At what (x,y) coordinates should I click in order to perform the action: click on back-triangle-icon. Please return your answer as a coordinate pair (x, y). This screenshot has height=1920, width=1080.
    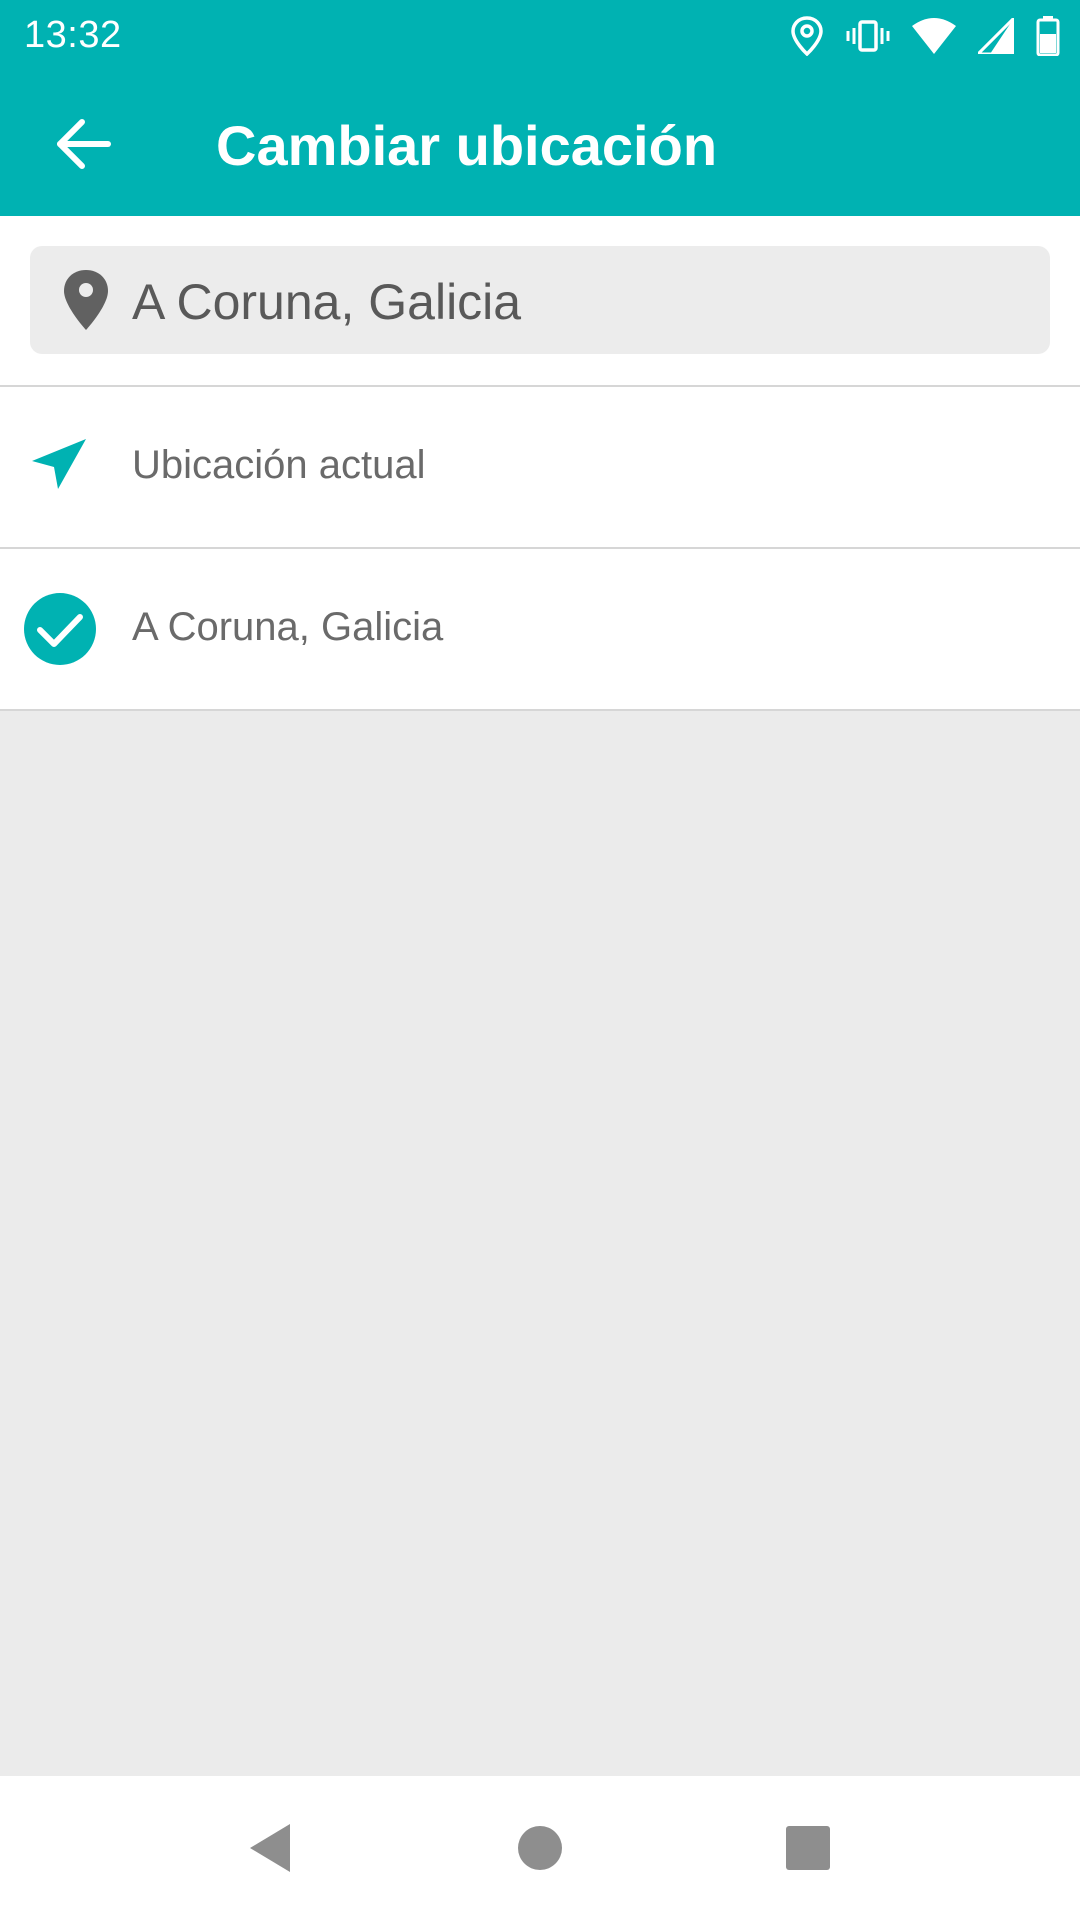
    Looking at the image, I should click on (270, 1848).